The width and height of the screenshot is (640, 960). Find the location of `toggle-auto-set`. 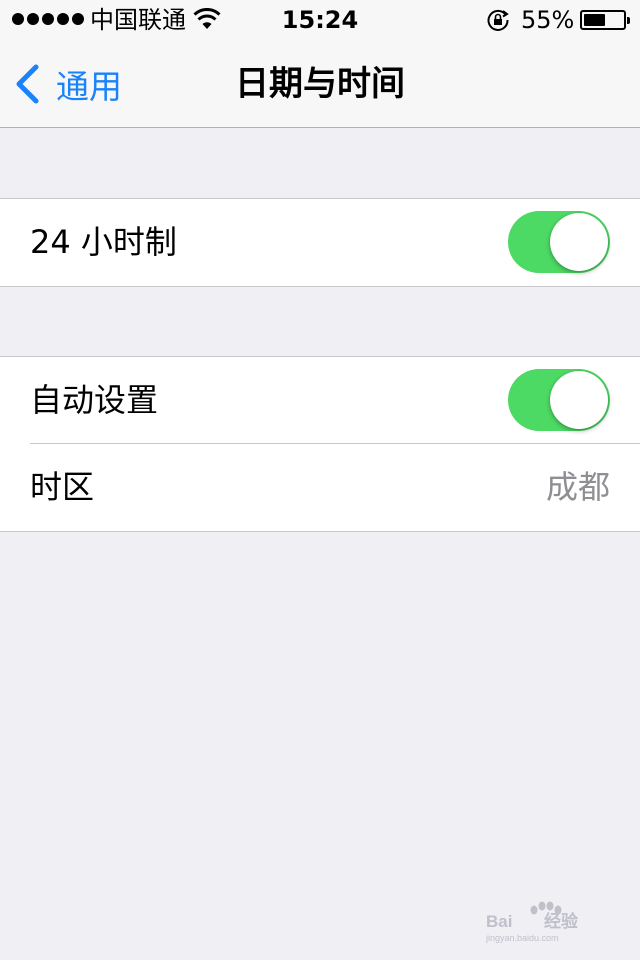

toggle-auto-set is located at coordinates (559, 400).